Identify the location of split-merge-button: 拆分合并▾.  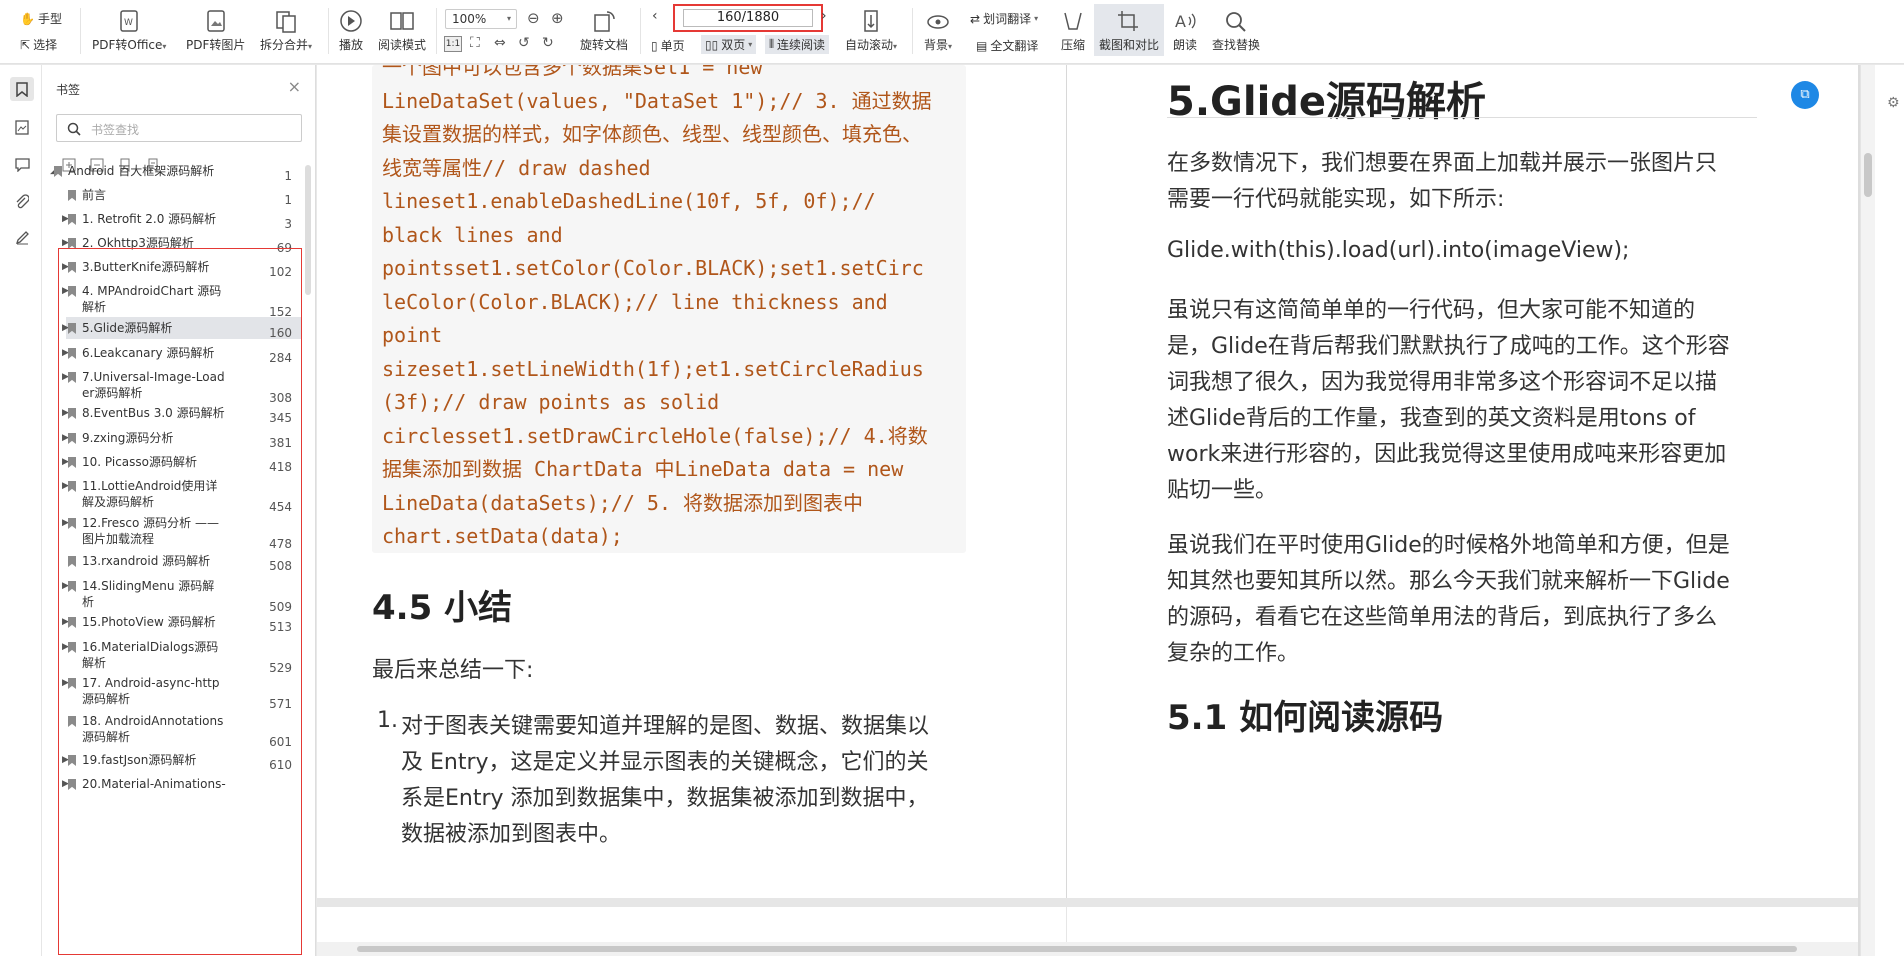
(286, 29).